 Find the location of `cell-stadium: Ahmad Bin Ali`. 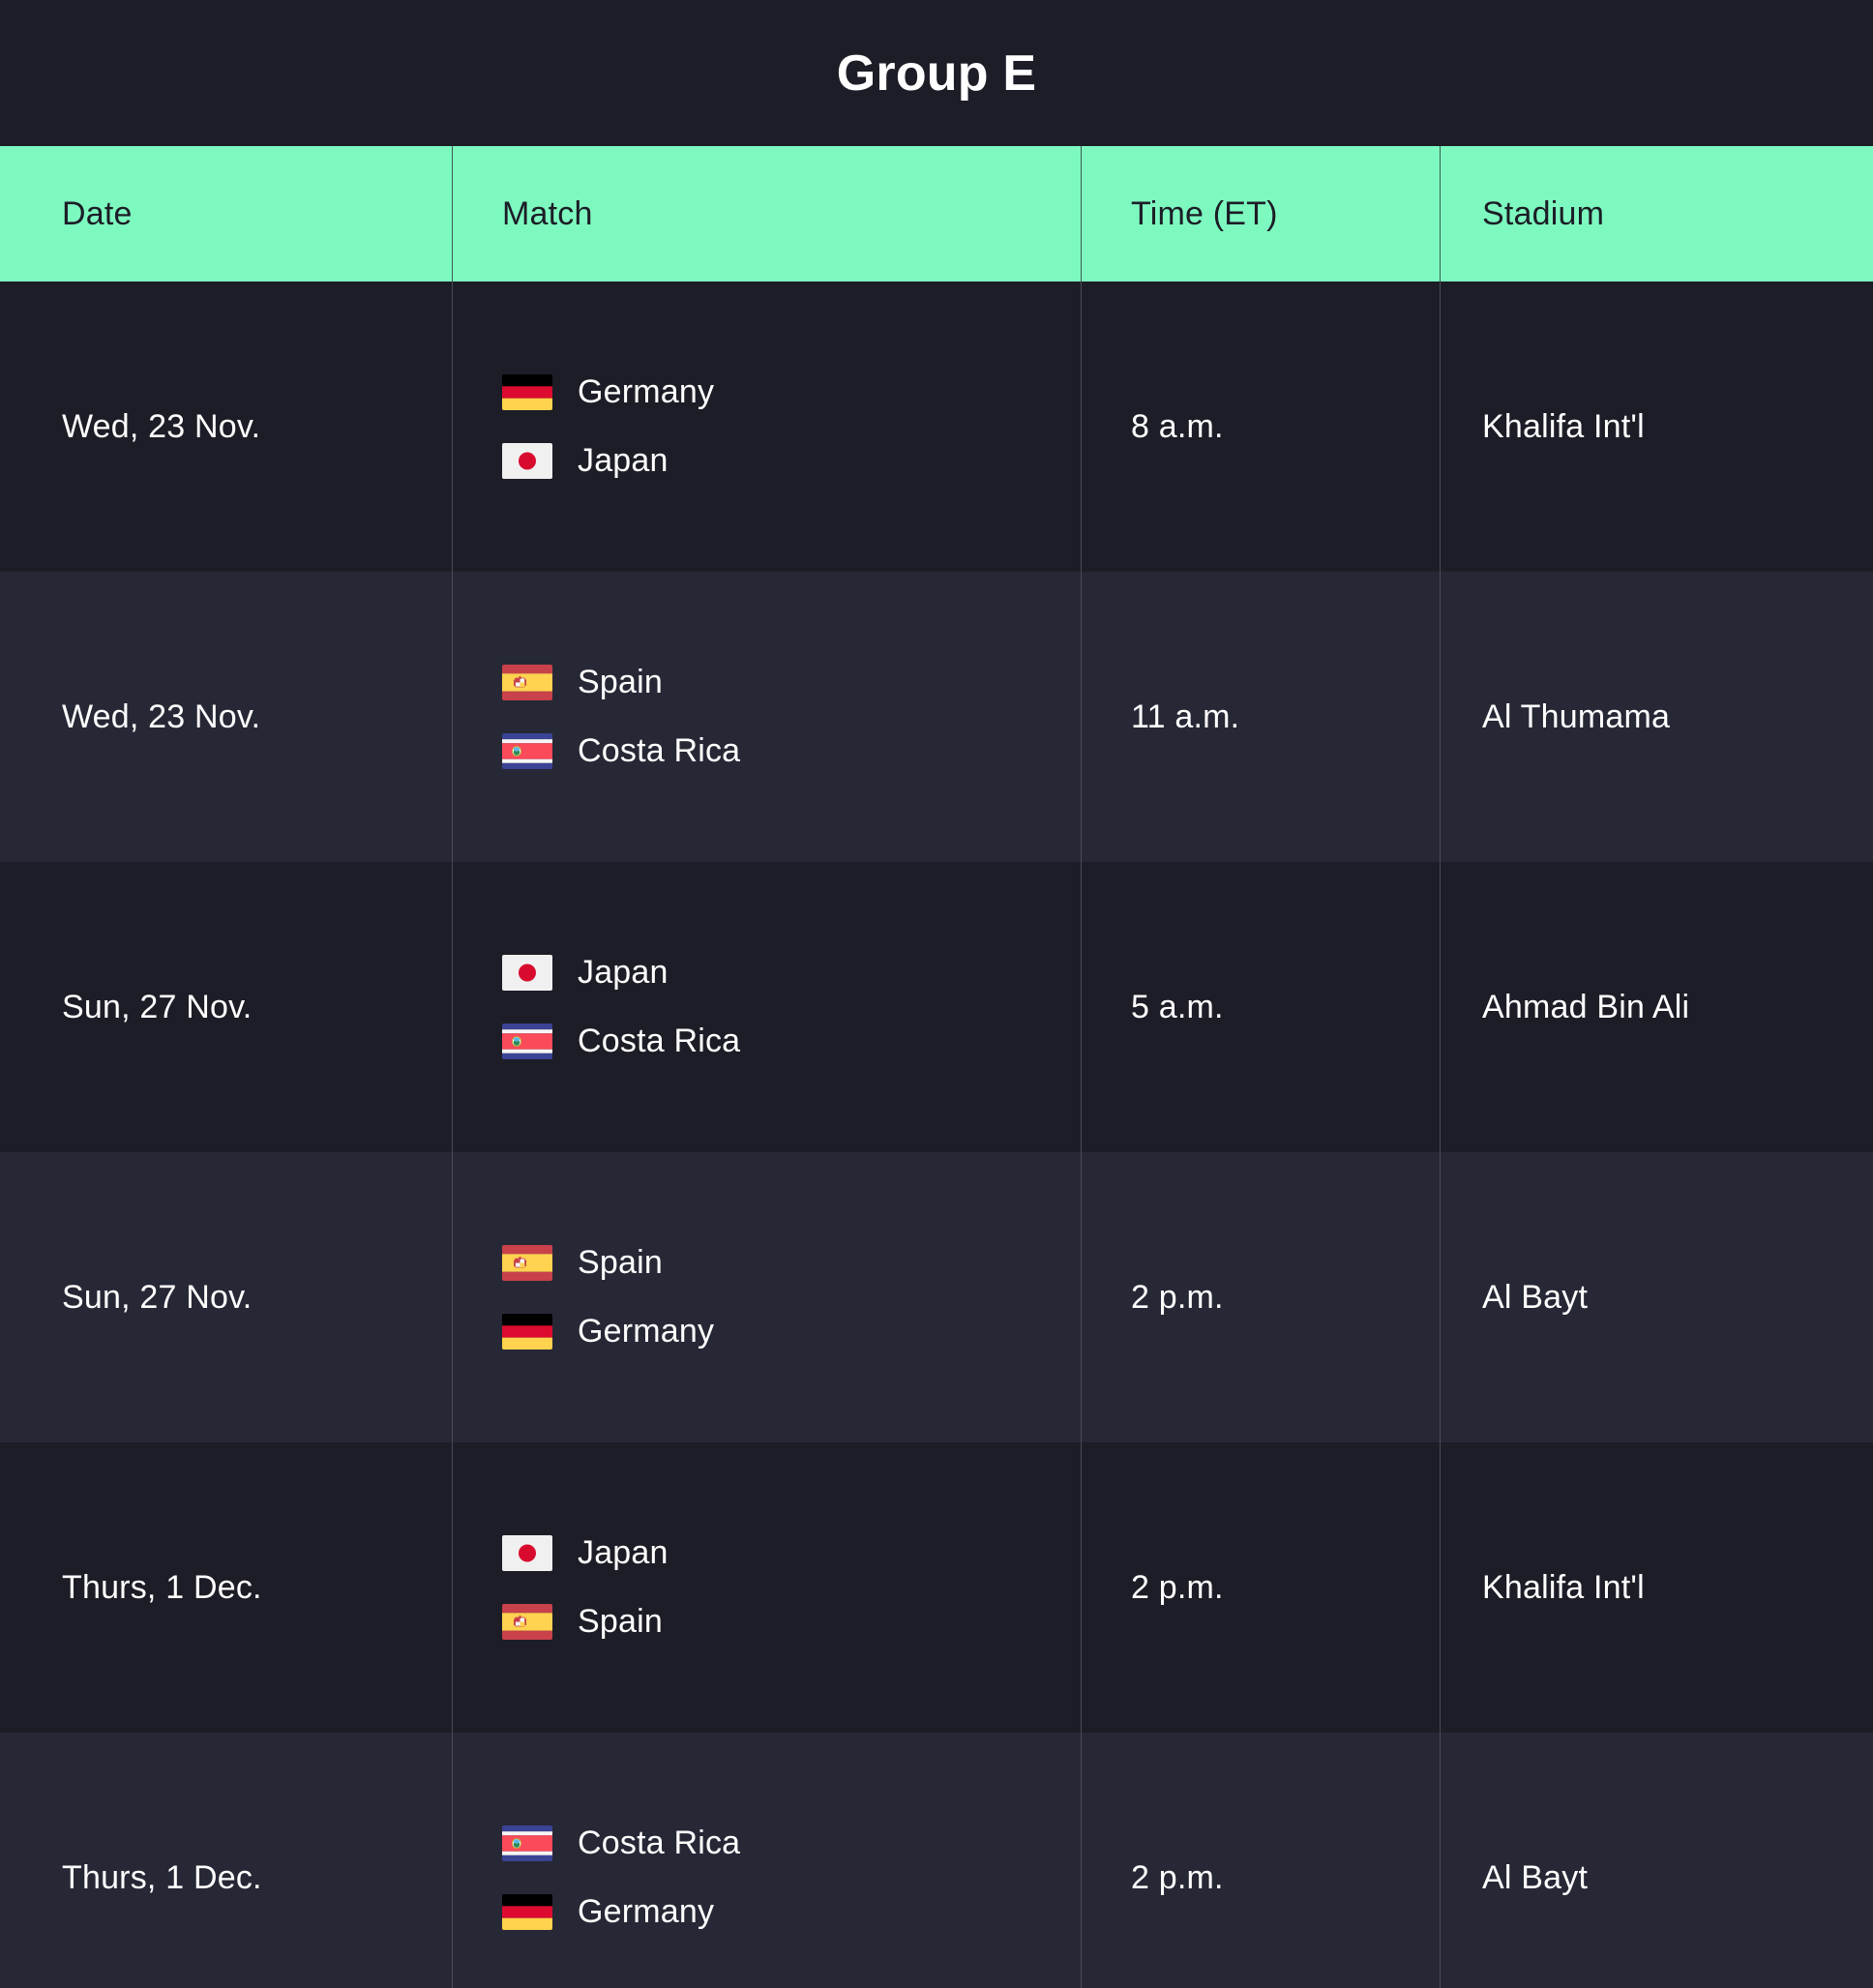

cell-stadium: Ahmad Bin Ali is located at coordinates (1656, 1007).